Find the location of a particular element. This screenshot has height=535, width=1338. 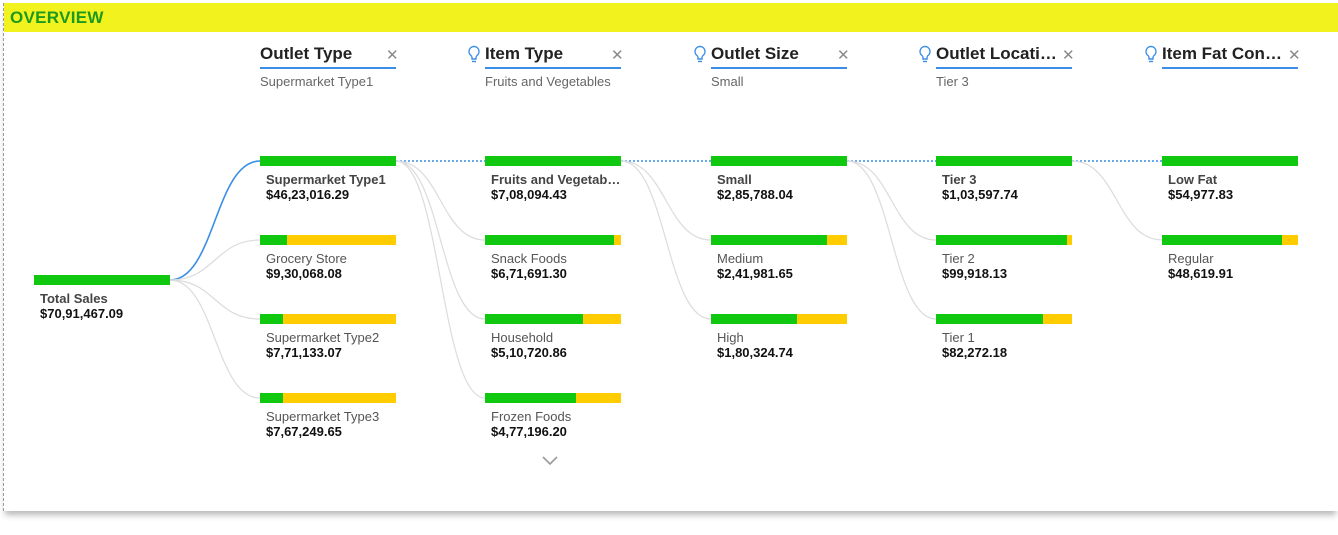

level-title: Outlet Type is located at coordinates (306, 53).